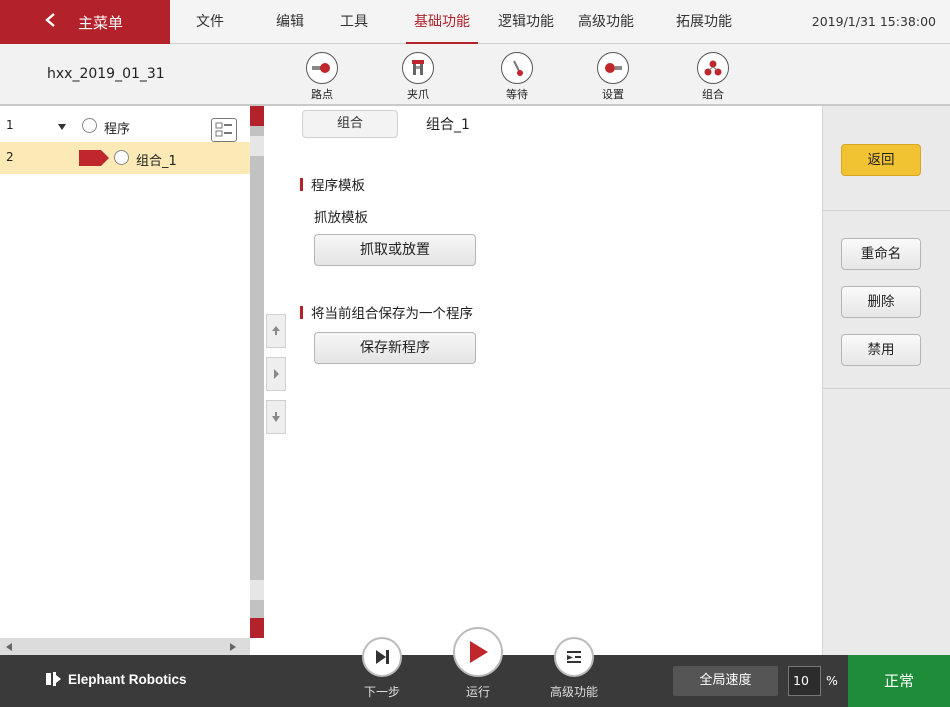  Describe the element at coordinates (518, 68) in the screenshot. I see `wait-icon` at that location.